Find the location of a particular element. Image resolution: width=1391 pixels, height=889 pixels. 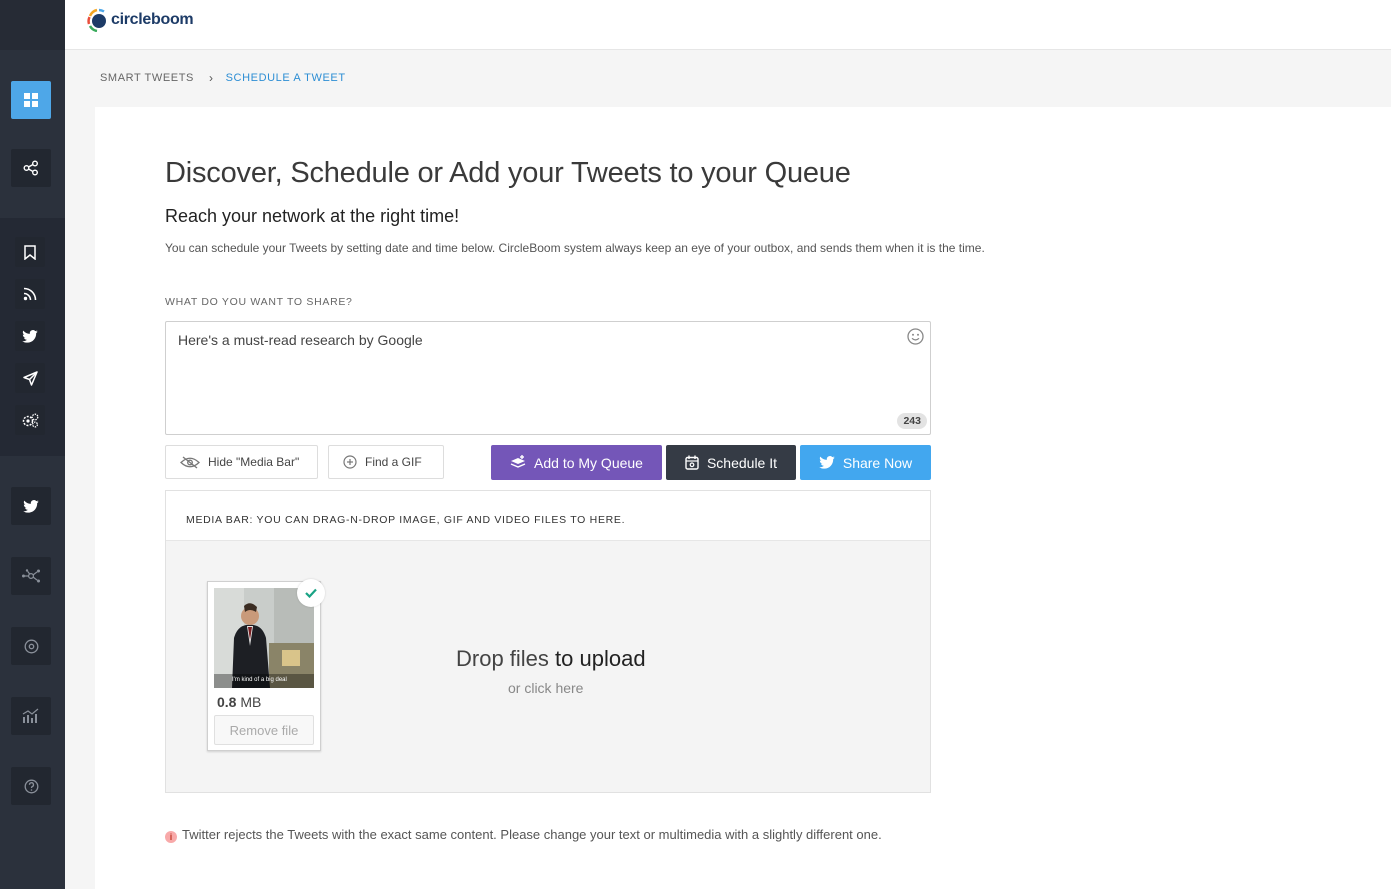

layers-plus-icon is located at coordinates (518, 461).